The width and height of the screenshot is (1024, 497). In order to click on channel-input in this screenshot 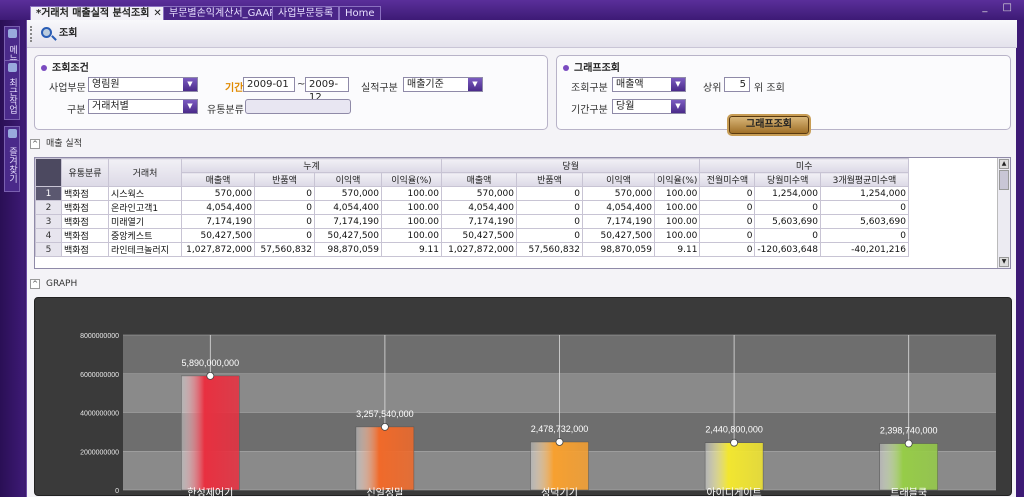, I will do `click(298, 106)`.